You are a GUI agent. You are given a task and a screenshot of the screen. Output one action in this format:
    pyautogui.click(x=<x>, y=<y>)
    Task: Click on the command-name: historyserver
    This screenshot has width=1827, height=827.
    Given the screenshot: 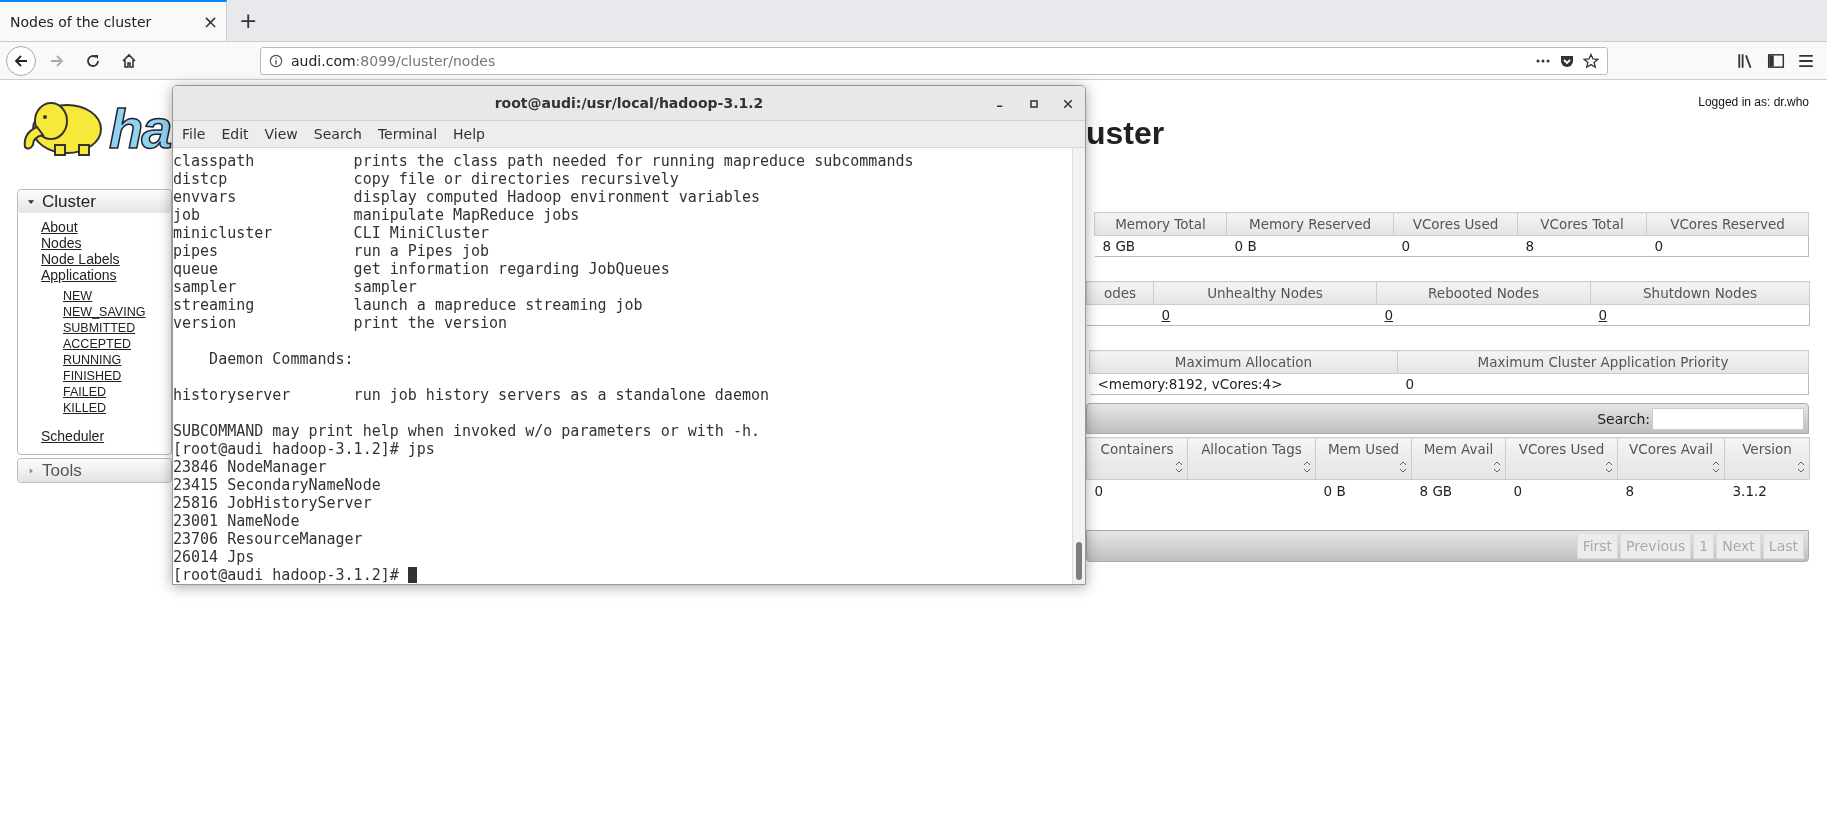 What is the action you would take?
    pyautogui.click(x=232, y=395)
    